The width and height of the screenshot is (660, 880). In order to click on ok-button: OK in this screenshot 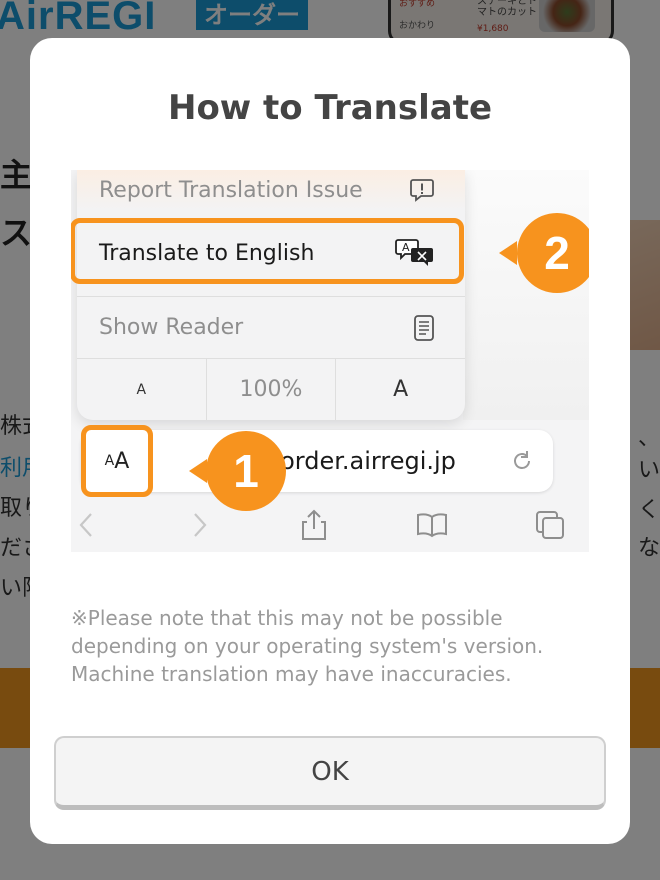, I will do `click(330, 773)`.